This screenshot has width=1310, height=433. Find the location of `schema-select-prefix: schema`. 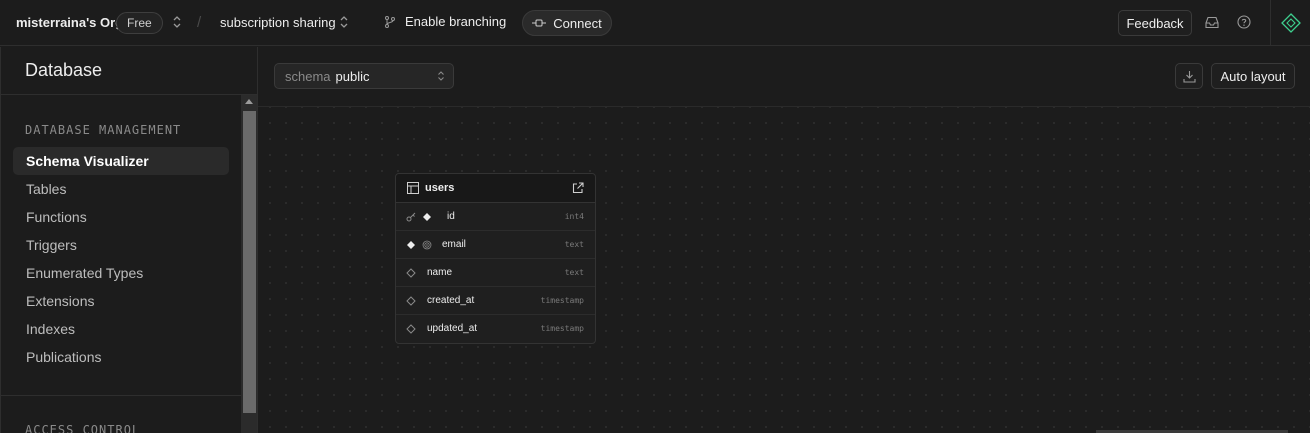

schema-select-prefix: schema is located at coordinates (308, 76).